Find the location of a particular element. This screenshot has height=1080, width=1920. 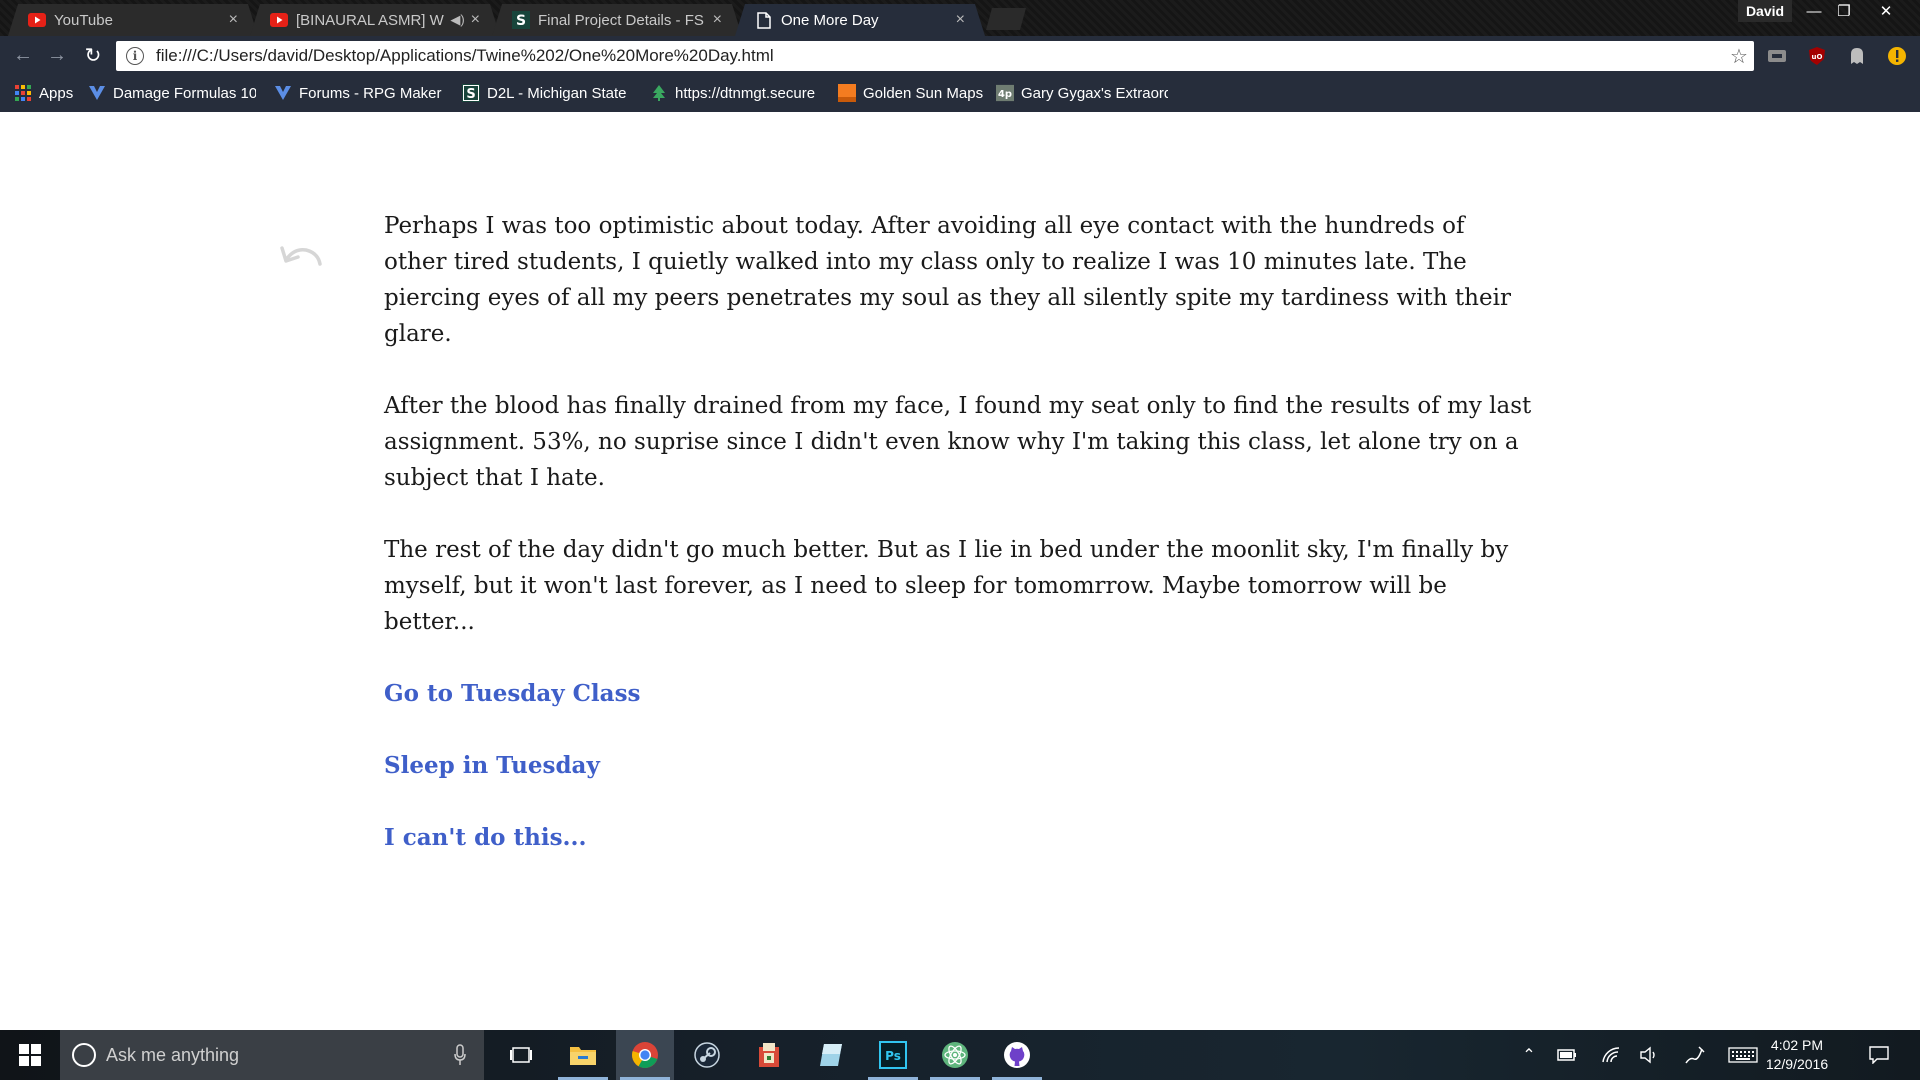

wifi-icon is located at coordinates (1611, 1055).